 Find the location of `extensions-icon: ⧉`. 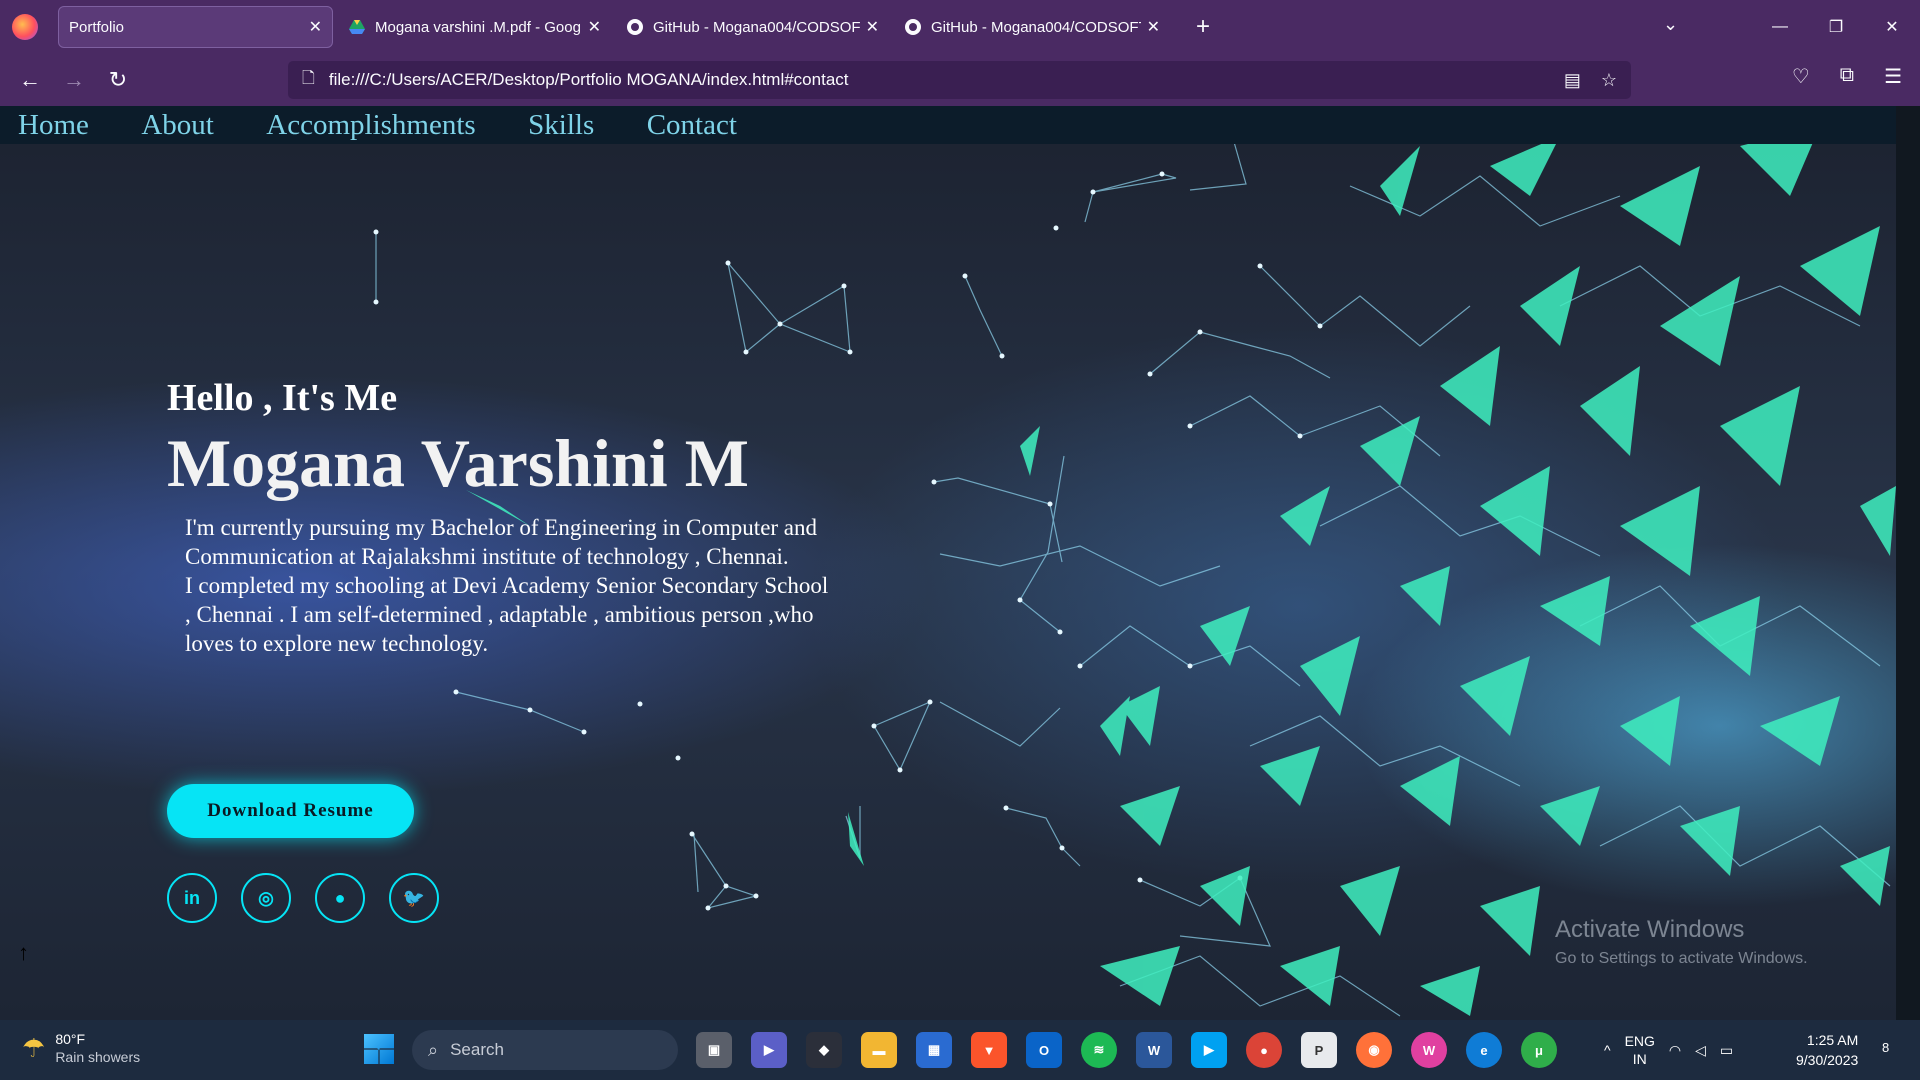

extensions-icon: ⧉ is located at coordinates (1847, 76).